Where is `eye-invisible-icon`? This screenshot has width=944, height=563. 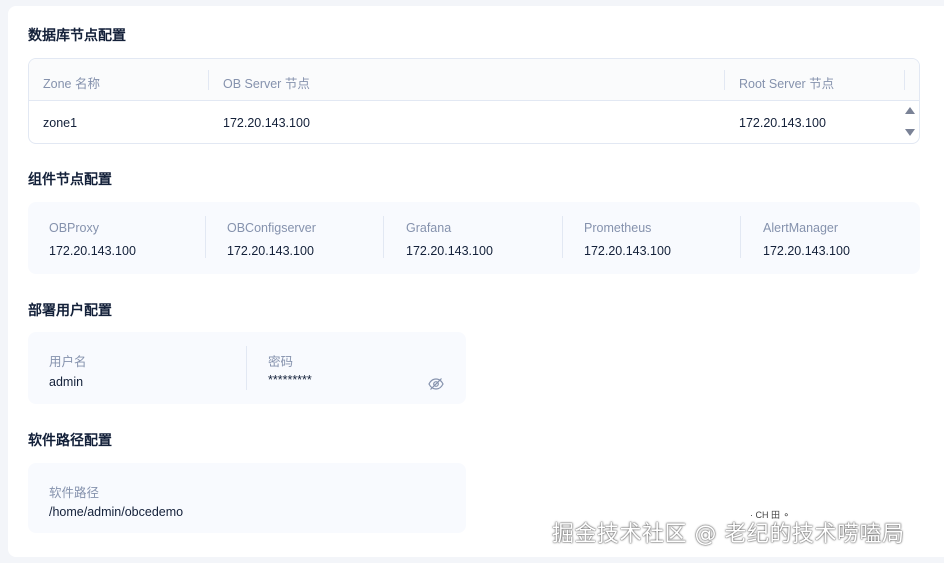
eye-invisible-icon is located at coordinates (436, 386).